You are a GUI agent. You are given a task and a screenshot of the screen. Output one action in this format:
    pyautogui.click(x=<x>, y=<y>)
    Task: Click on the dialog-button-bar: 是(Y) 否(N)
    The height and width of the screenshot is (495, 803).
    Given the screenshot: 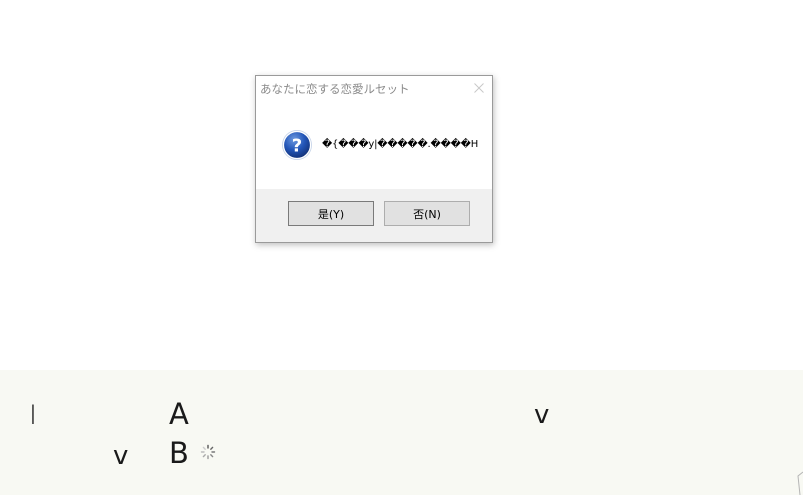 What is the action you would take?
    pyautogui.click(x=374, y=215)
    